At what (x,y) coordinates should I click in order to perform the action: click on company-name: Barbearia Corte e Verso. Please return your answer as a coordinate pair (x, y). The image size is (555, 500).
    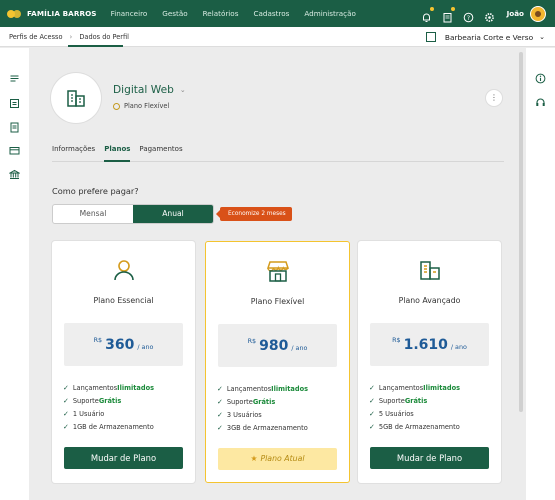
    Looking at the image, I should click on (489, 37).